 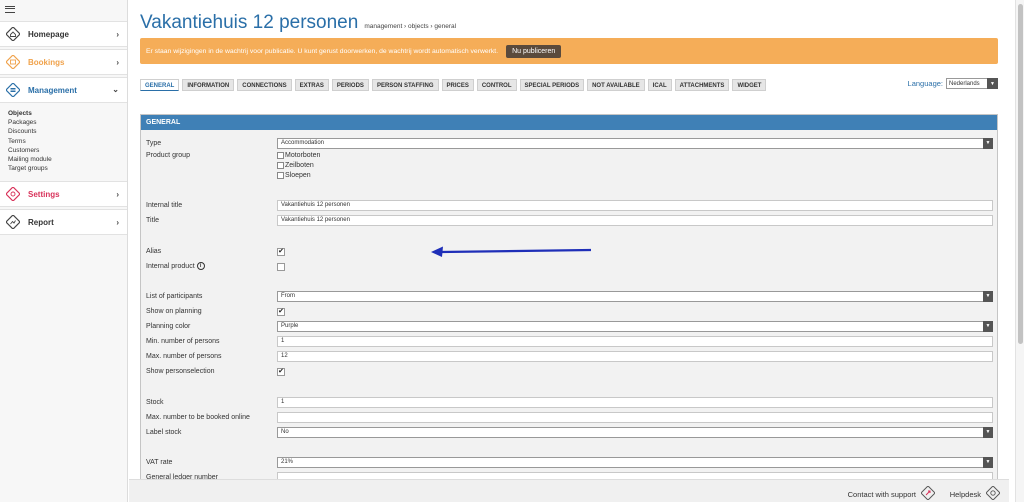 What do you see at coordinates (350, 85) in the screenshot?
I see `tab-periods: PERIODS` at bounding box center [350, 85].